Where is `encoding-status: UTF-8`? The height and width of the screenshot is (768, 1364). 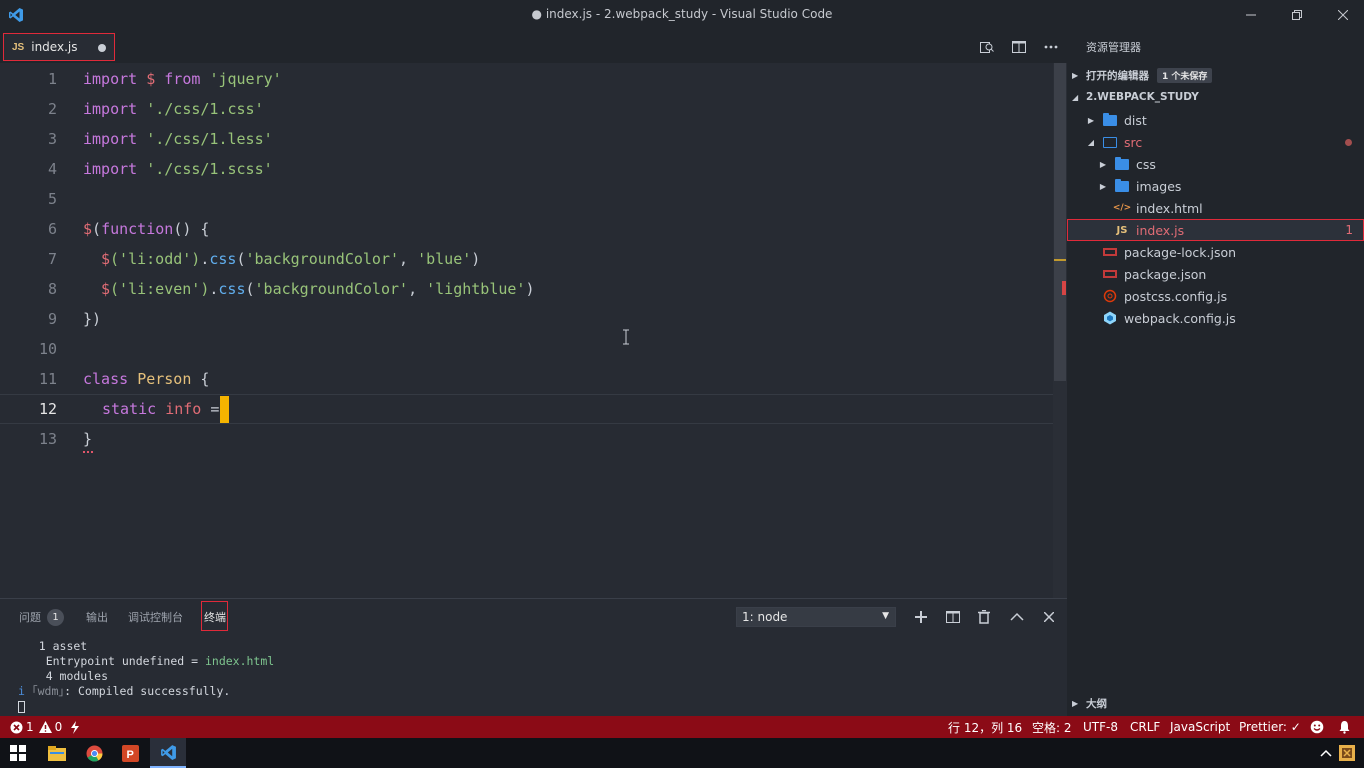
encoding-status: UTF-8 is located at coordinates (1100, 727).